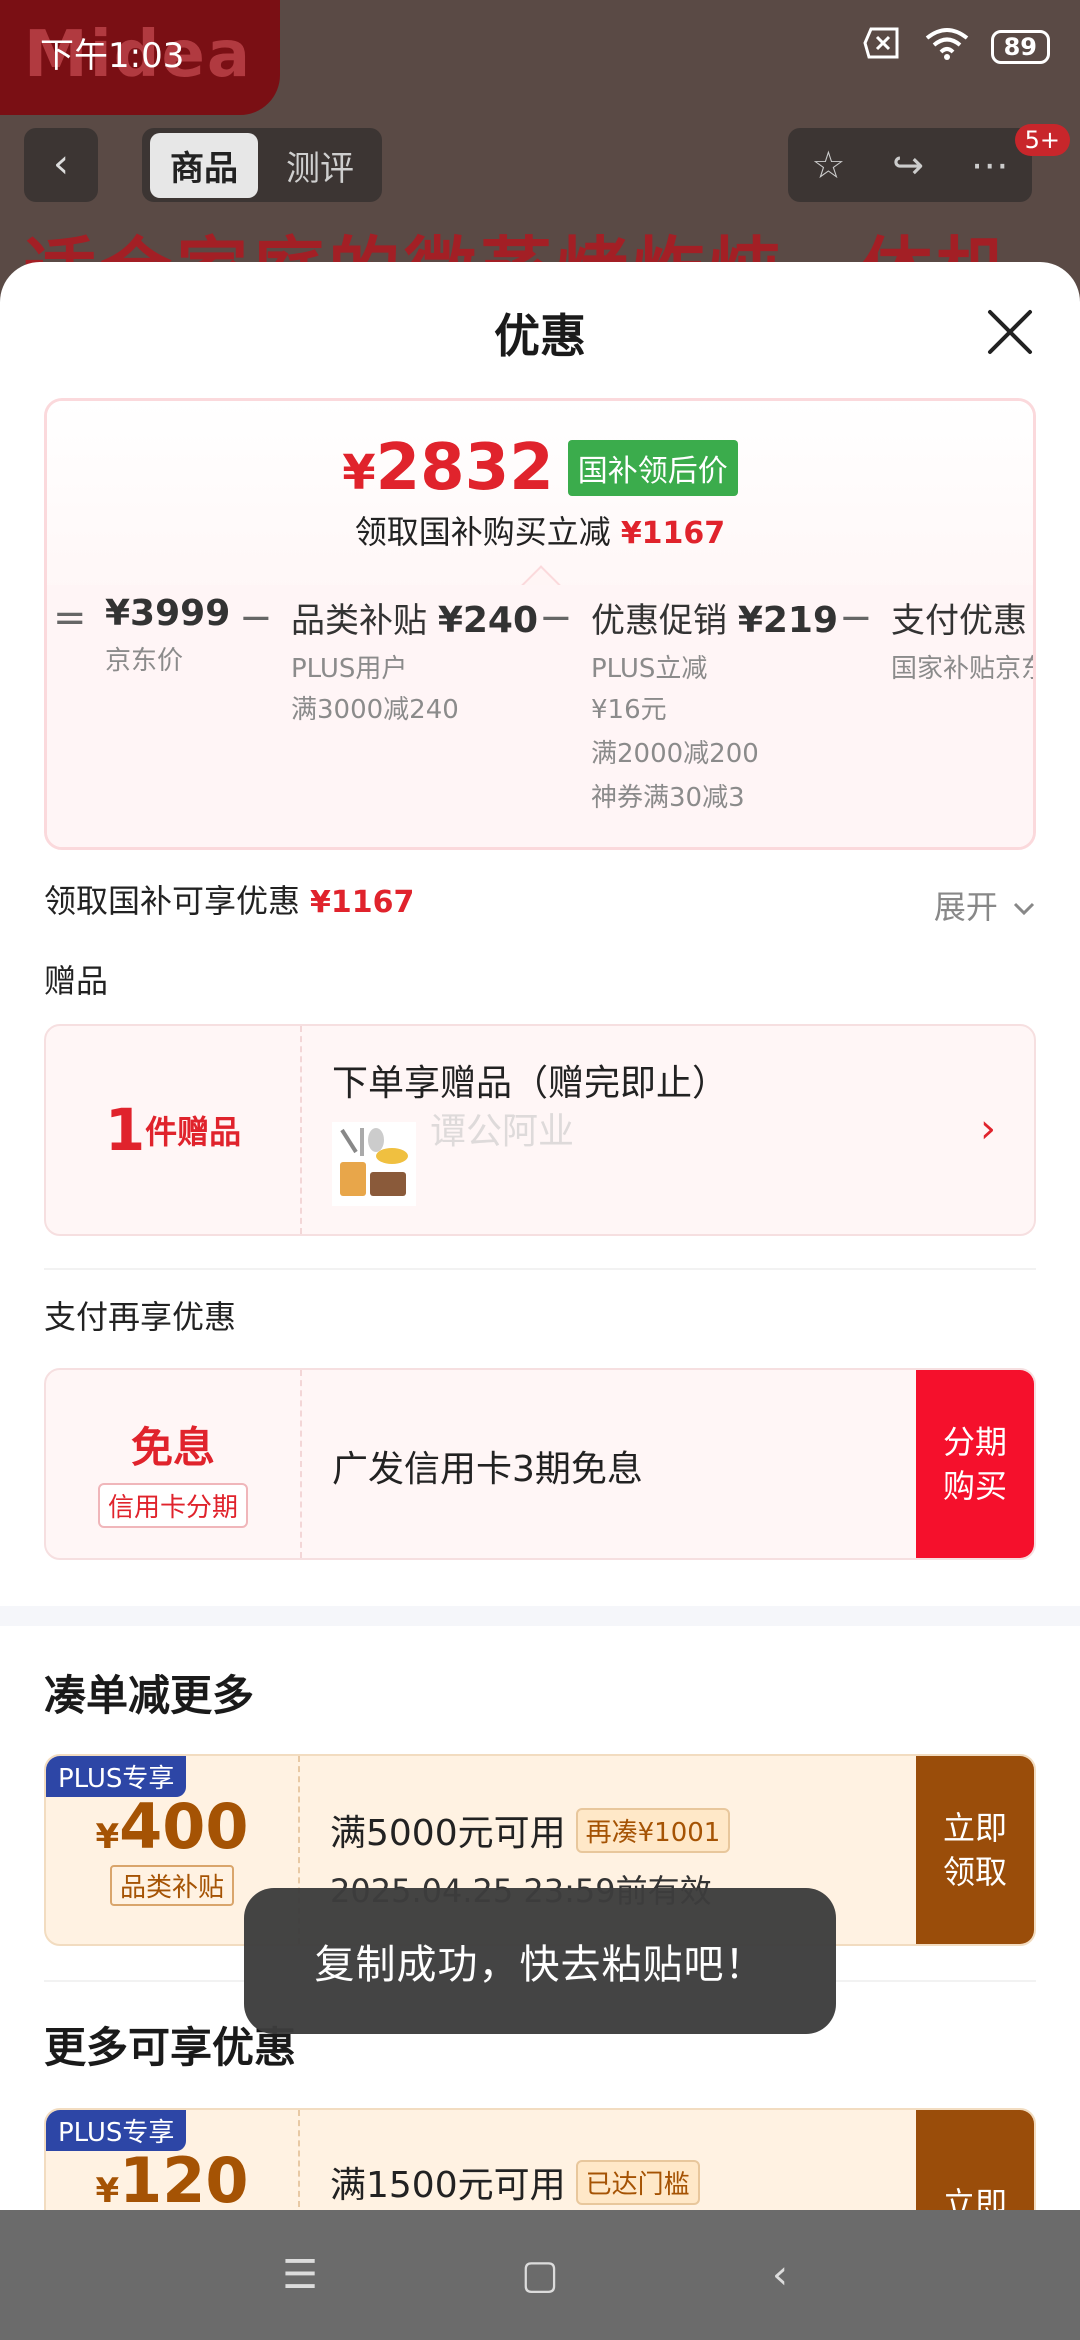 Image resolution: width=1080 pixels, height=2340 pixels. Describe the element at coordinates (172, 1505) in the screenshot. I see `credit-card-tag: 信用卡分期` at that location.